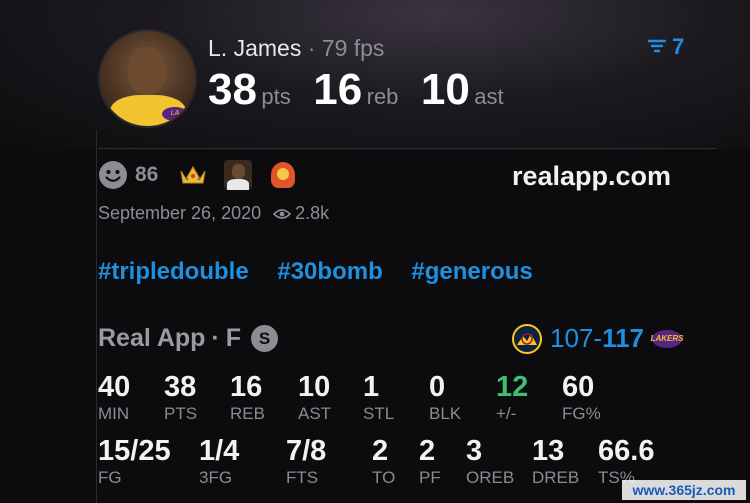 The height and width of the screenshot is (503, 750). Describe the element at coordinates (314, 387) in the screenshot. I see `stat-ast-value: 10` at that location.